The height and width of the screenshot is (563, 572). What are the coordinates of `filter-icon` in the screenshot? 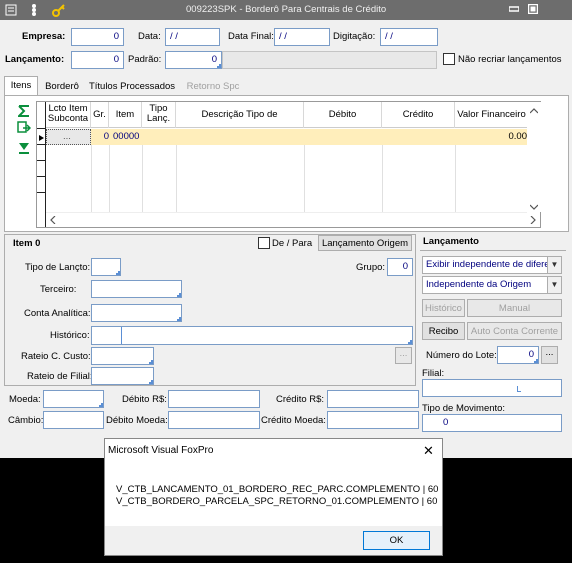 It's located at (24, 149).